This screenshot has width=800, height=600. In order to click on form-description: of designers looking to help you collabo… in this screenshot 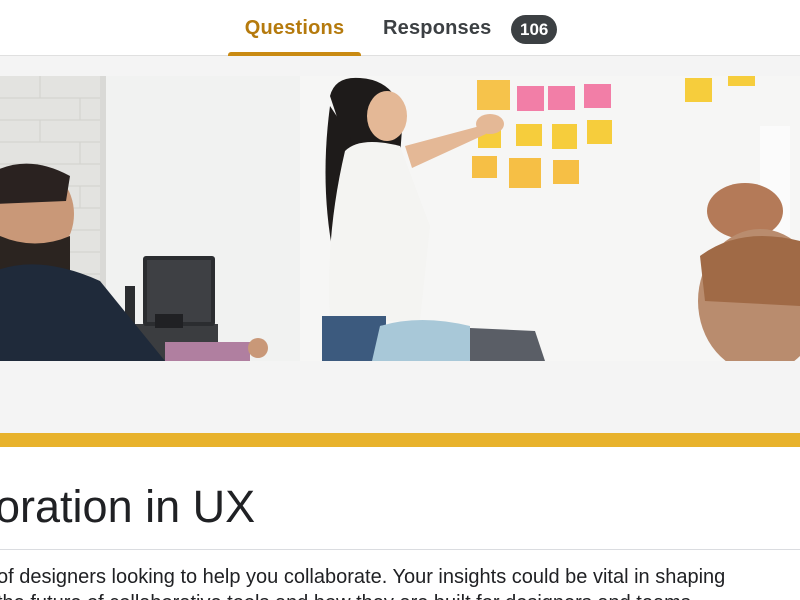, I will do `click(362, 577)`.